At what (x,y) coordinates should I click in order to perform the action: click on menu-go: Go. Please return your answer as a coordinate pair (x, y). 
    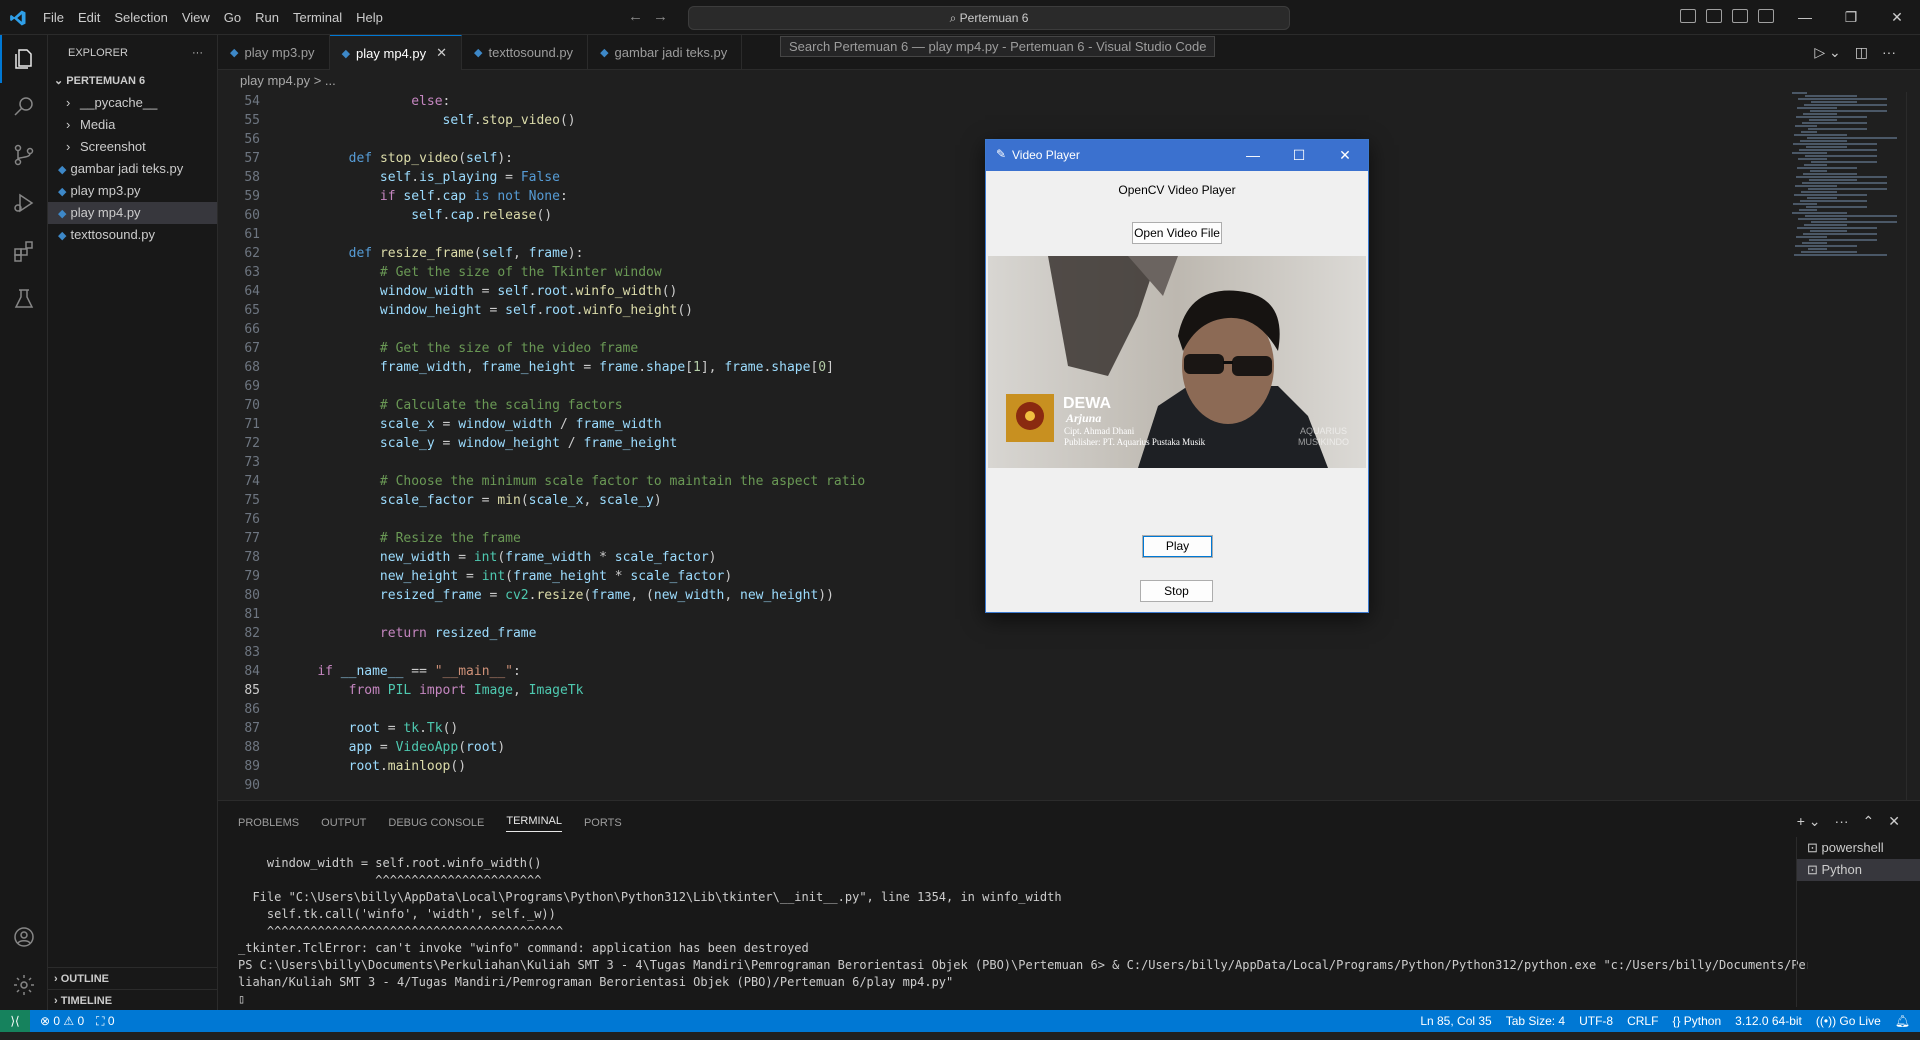
    Looking at the image, I should click on (232, 17).